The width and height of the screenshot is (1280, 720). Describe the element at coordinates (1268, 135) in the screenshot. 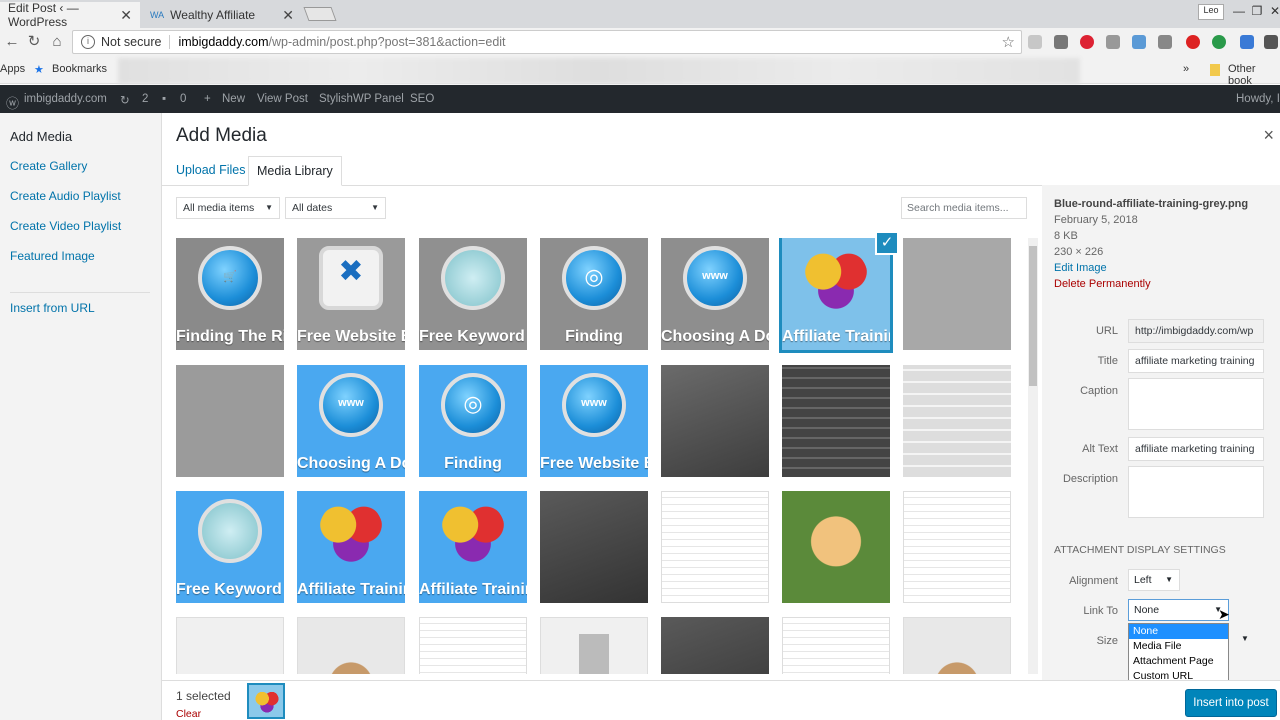

I see `close-icon: ×` at that location.